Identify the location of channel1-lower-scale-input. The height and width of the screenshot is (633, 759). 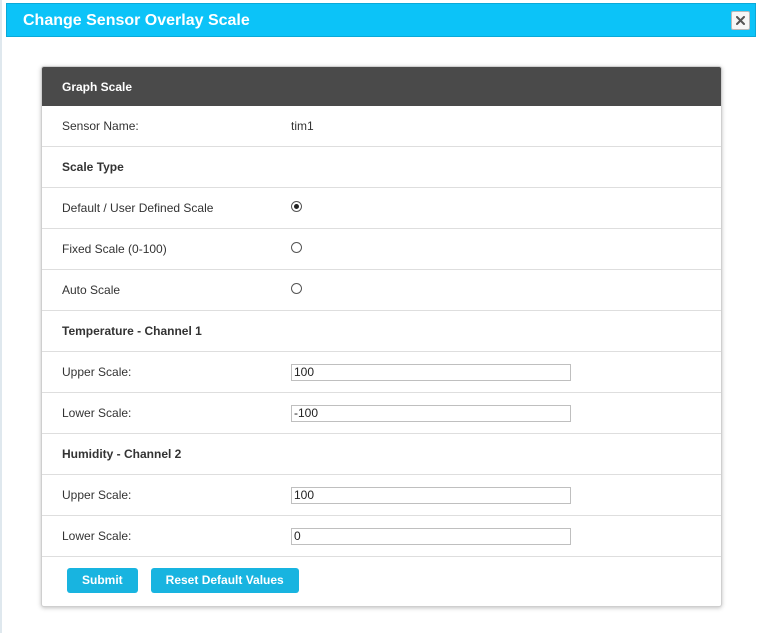
(431, 413).